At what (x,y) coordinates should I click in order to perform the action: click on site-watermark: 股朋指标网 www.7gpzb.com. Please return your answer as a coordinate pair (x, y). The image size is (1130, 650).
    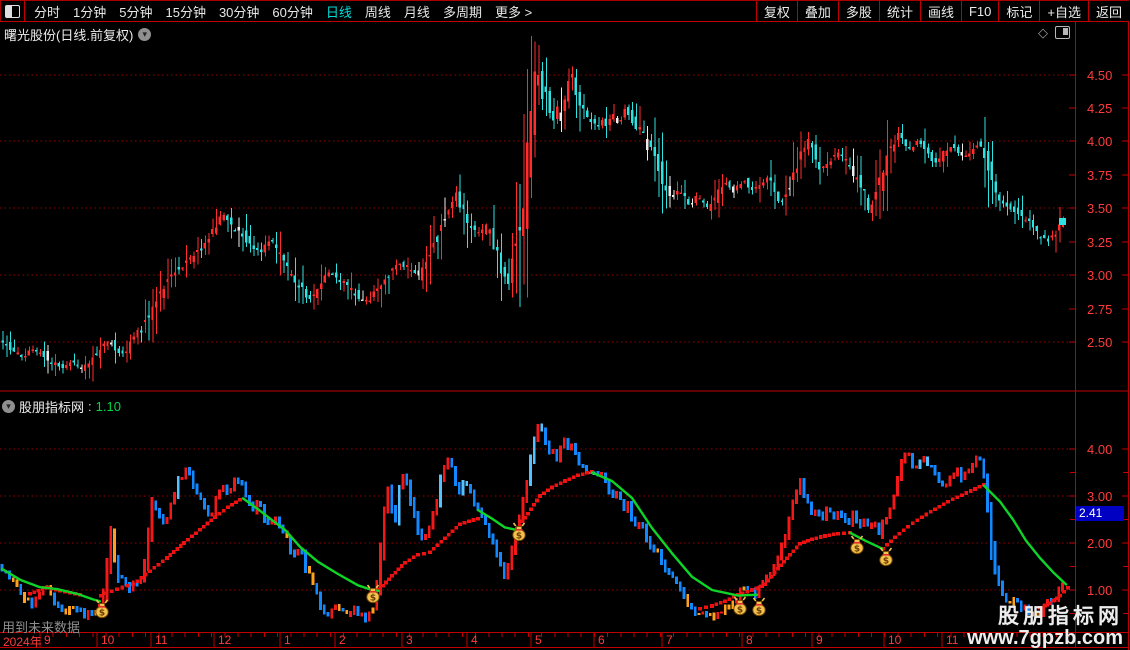
    Looking at the image, I should click on (1045, 626).